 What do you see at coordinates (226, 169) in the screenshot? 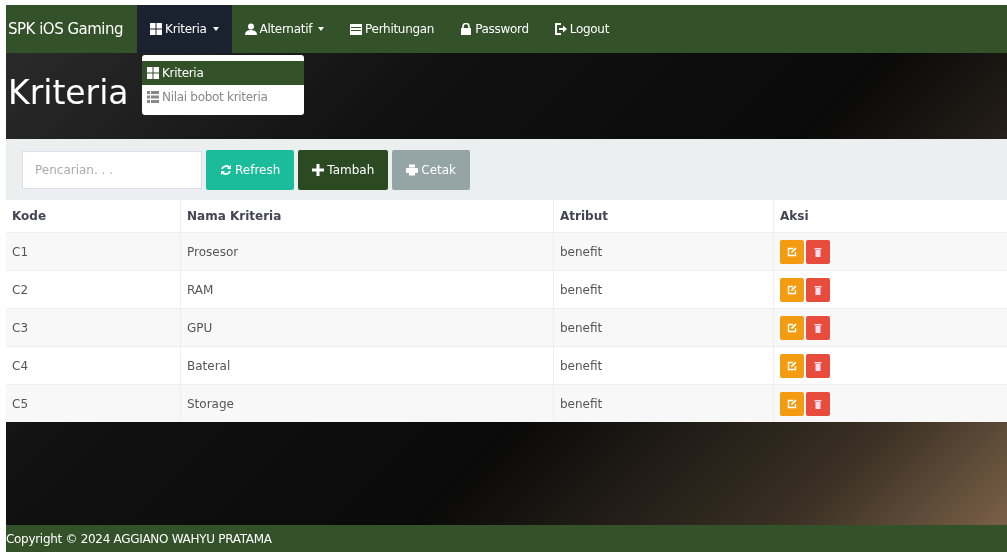
I see `refresh-icon` at bounding box center [226, 169].